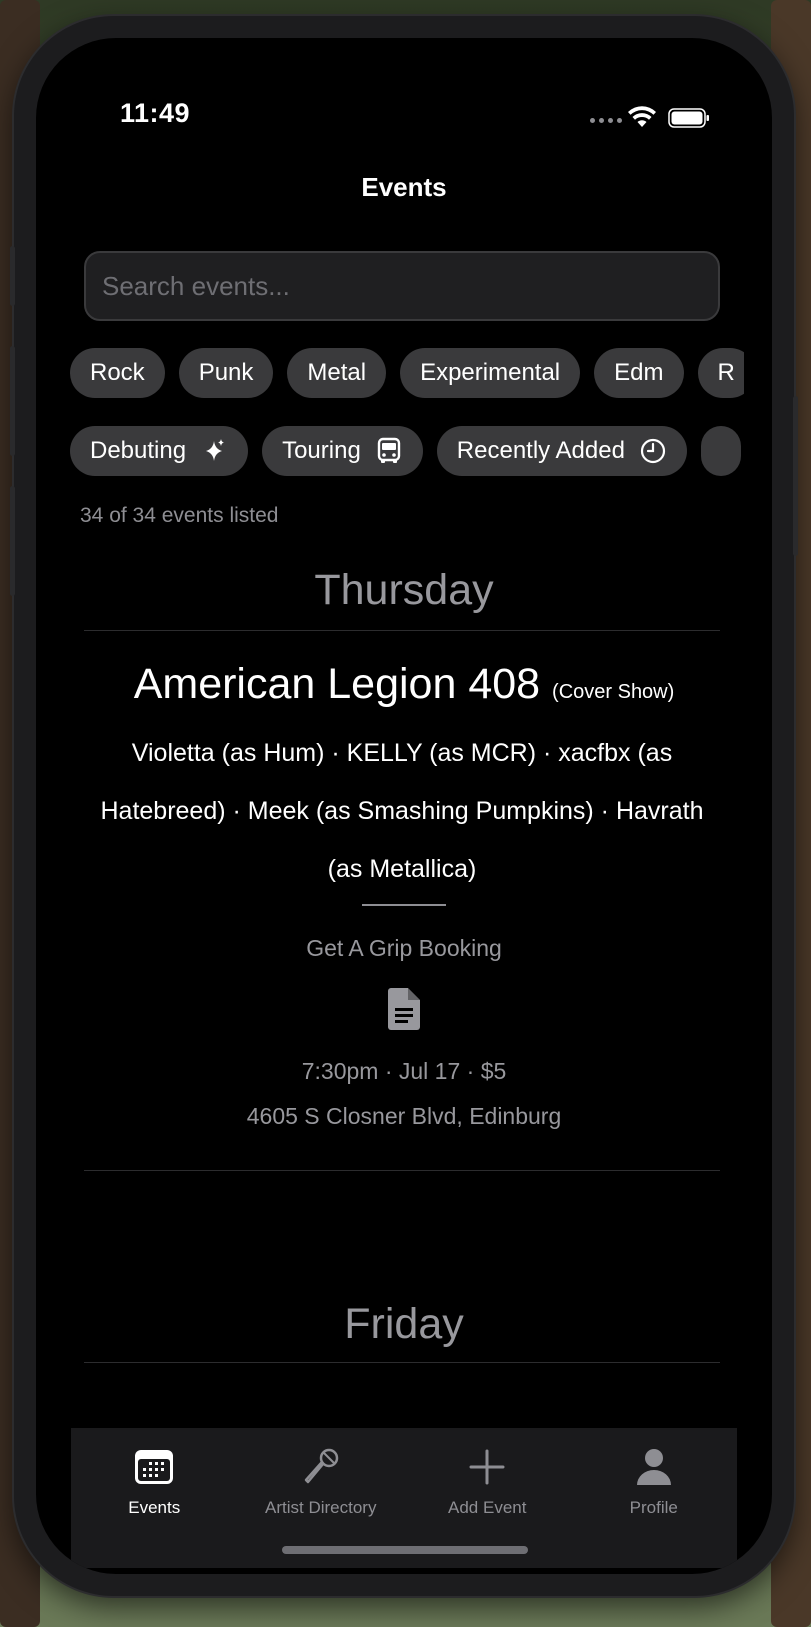  I want to click on bus-icon, so click(388, 450).